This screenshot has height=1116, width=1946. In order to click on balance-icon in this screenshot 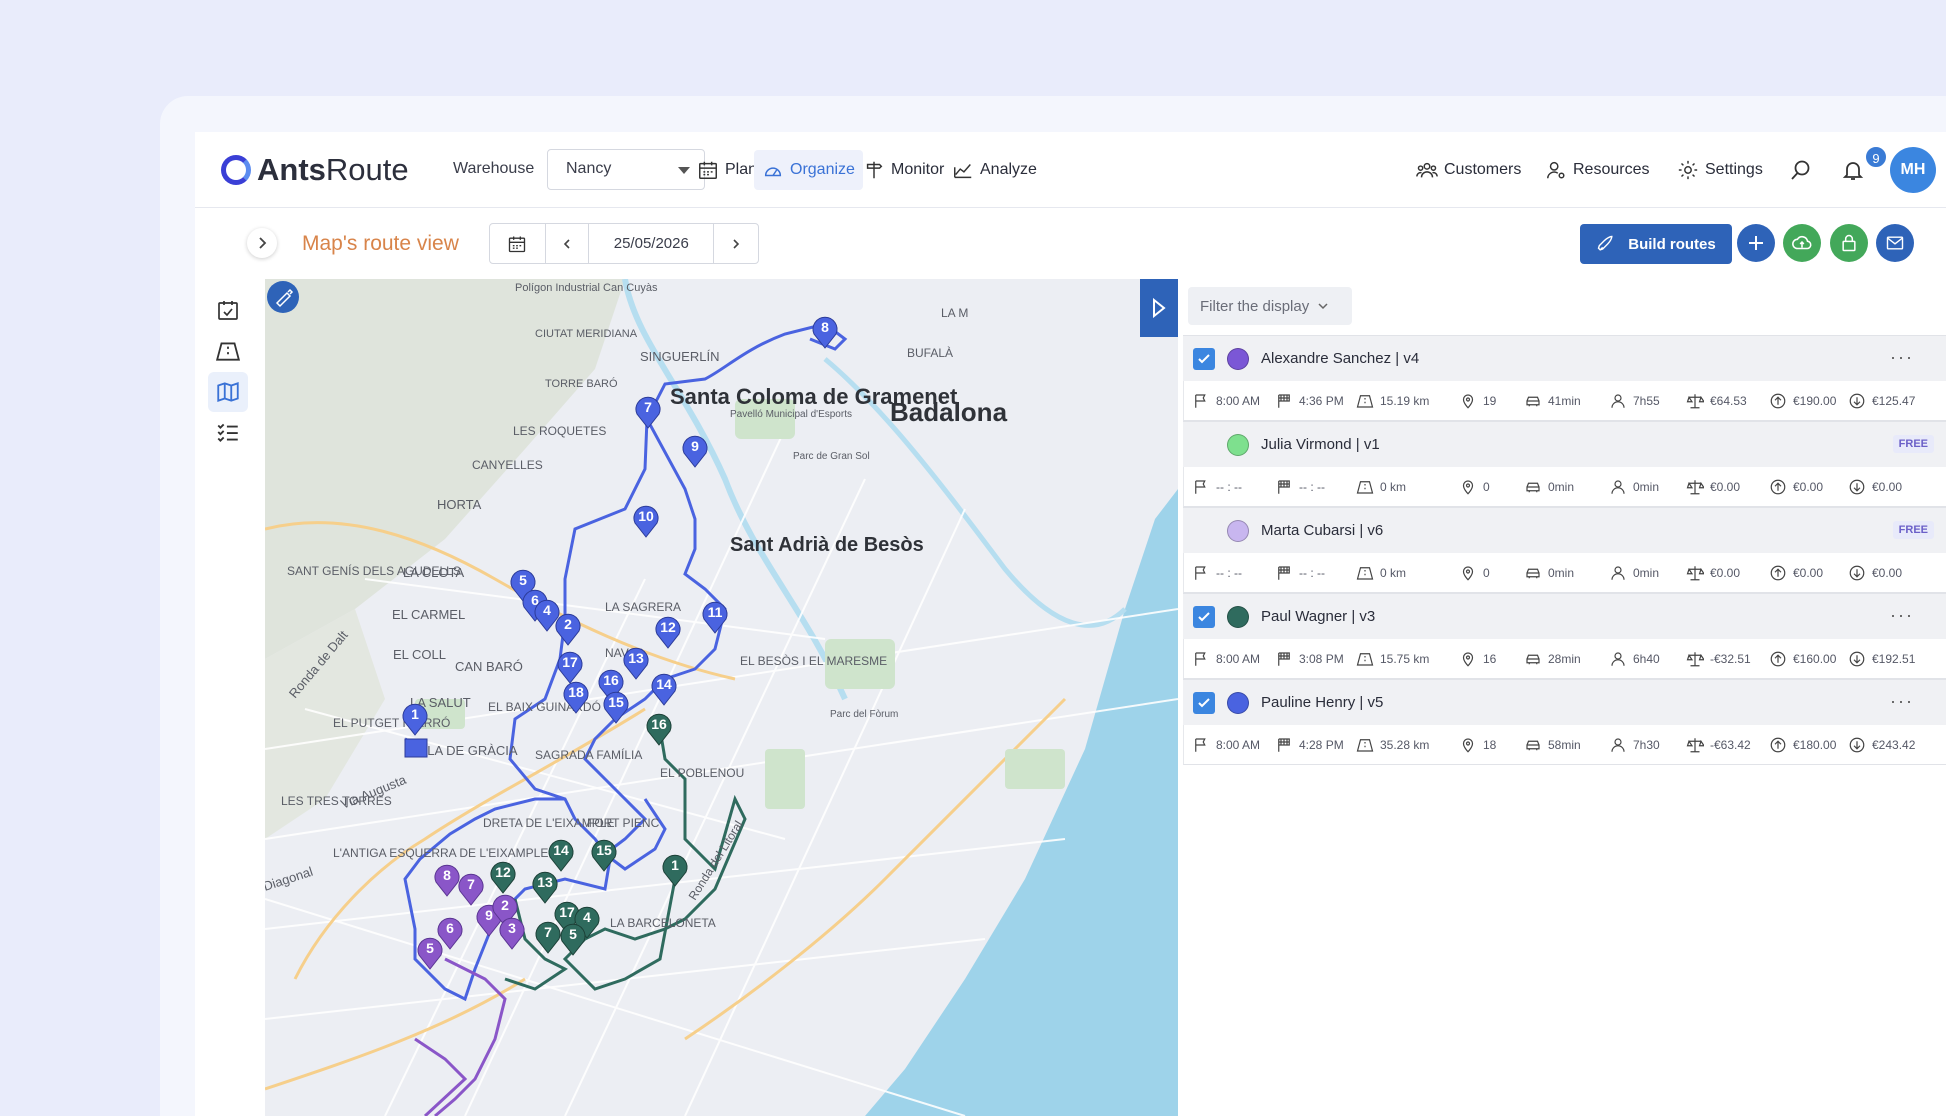, I will do `click(1695, 400)`.